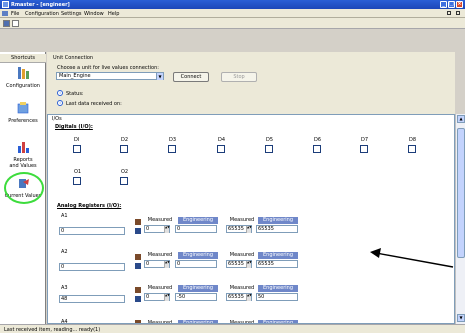 This screenshot has width=465, height=333. I want to click on chevron-down-icon: ▼, so click(159, 76).